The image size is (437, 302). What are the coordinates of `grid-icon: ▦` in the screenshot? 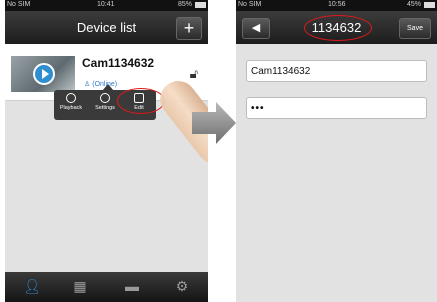 It's located at (80, 286).